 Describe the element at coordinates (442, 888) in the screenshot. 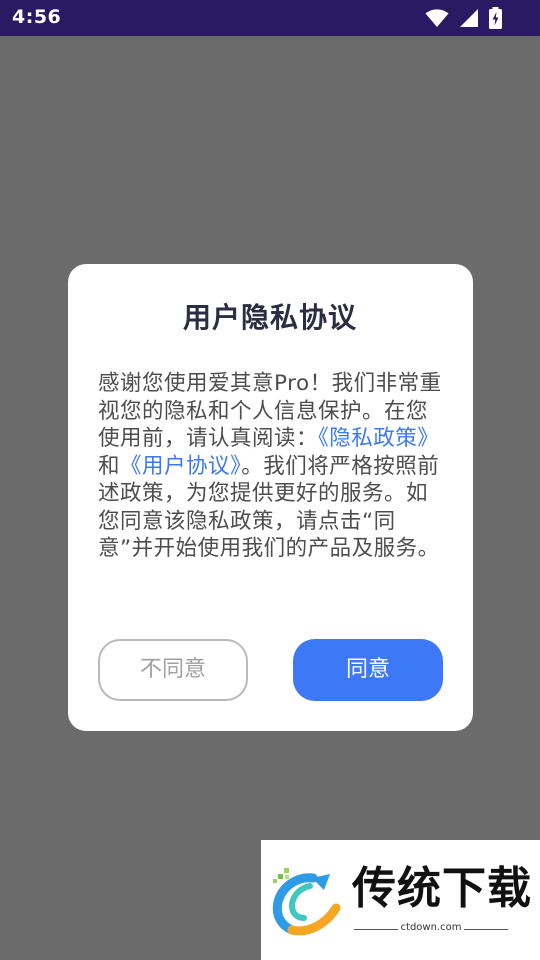

I see `watermark-name: 传统下载` at that location.